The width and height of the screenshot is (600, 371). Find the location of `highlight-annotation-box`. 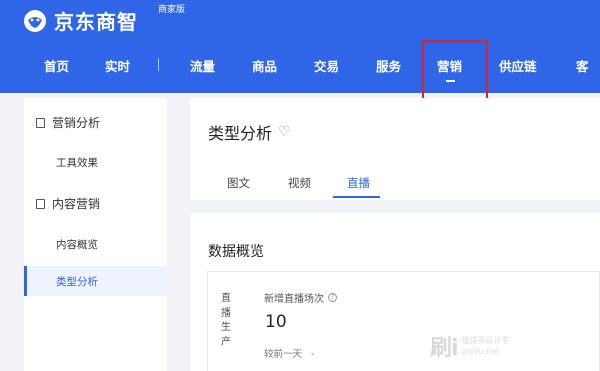

highlight-annotation-box is located at coordinates (455, 70).